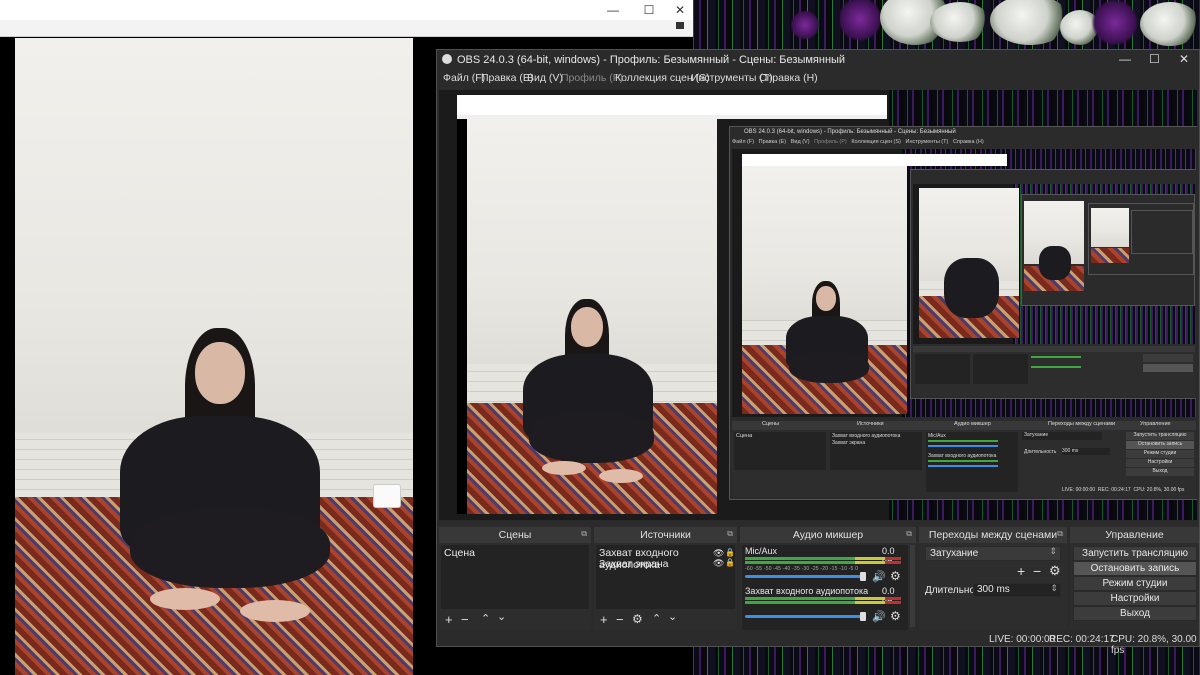 The height and width of the screenshot is (675, 1200). I want to click on controls-dock-header: Управление, so click(1134, 535).